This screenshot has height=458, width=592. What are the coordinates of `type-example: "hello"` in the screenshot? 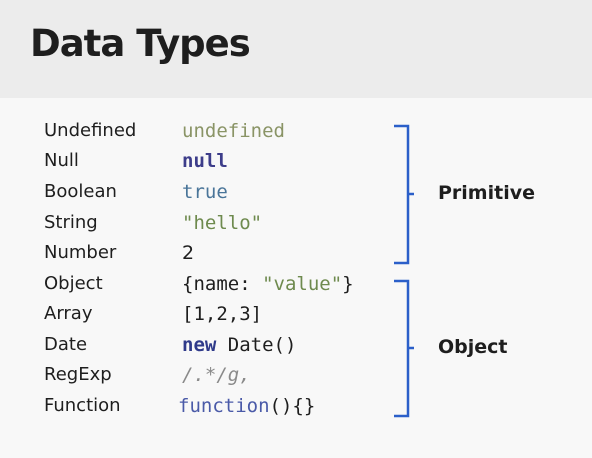 It's located at (222, 223).